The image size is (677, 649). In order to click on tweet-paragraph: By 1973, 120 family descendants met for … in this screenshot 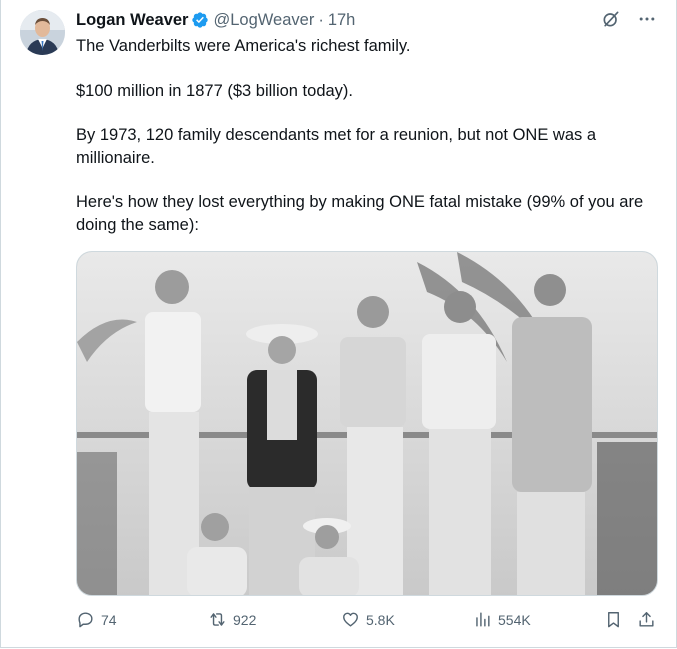, I will do `click(338, 146)`.